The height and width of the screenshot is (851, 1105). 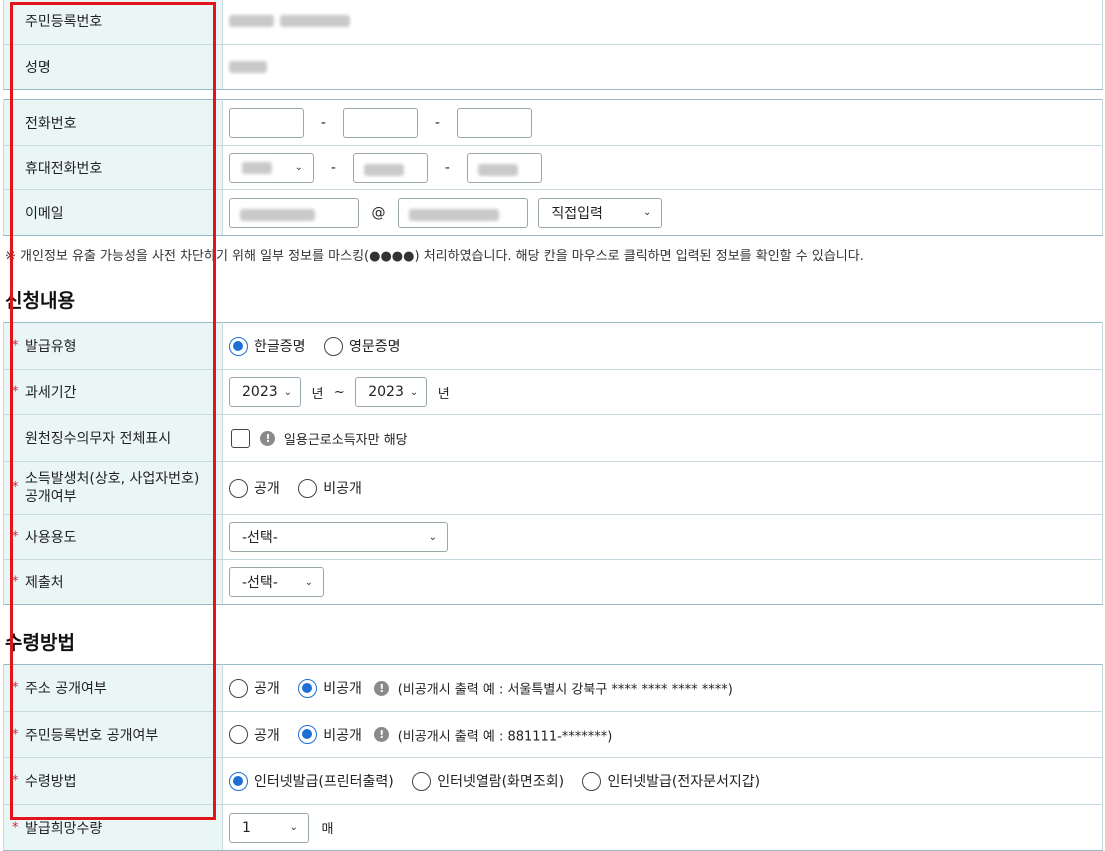 I want to click on masked-rrn-part1, so click(x=251, y=21).